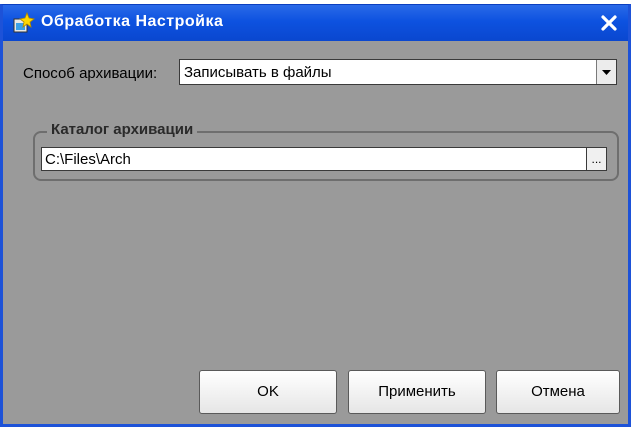 The width and height of the screenshot is (631, 427). What do you see at coordinates (268, 392) in the screenshot?
I see `ok-button: OK` at bounding box center [268, 392].